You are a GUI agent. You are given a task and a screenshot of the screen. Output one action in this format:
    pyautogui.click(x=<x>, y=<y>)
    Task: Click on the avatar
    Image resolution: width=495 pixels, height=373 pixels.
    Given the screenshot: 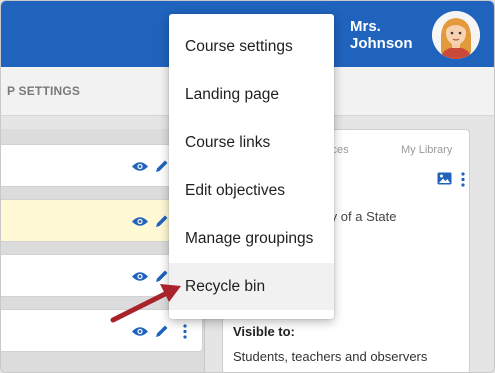 What is the action you would take?
    pyautogui.click(x=456, y=35)
    